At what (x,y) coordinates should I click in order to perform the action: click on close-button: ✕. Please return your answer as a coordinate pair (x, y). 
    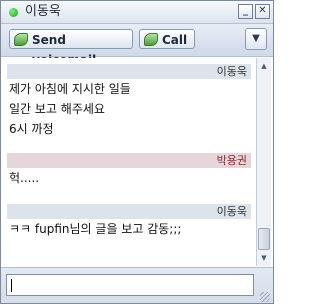
    Looking at the image, I should click on (262, 11).